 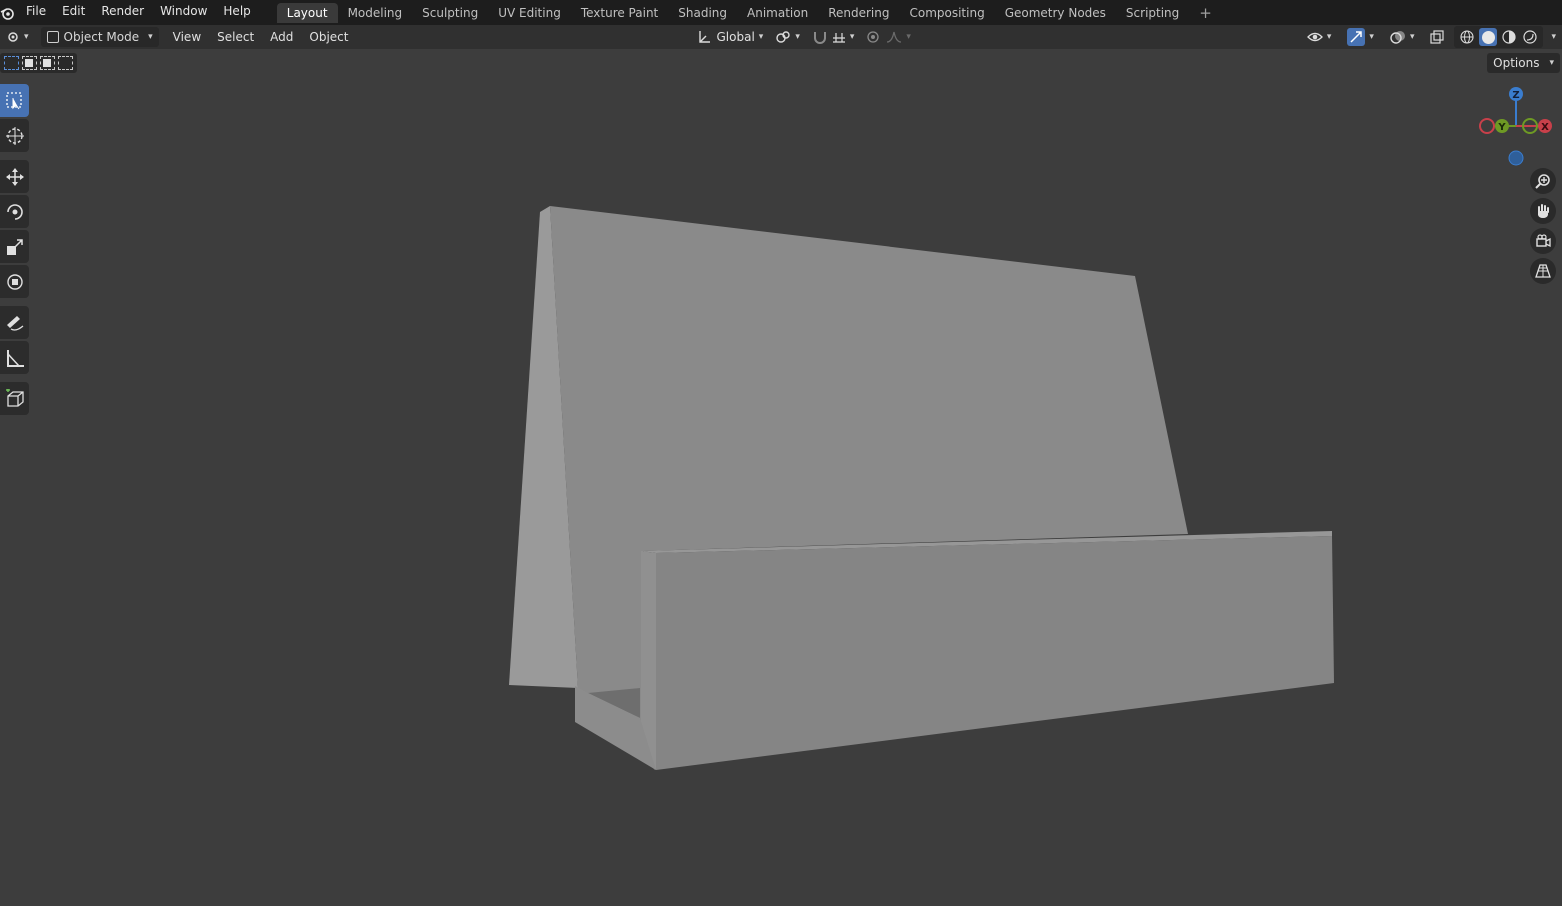 I want to click on axis-z-label: Z, so click(x=1515, y=95).